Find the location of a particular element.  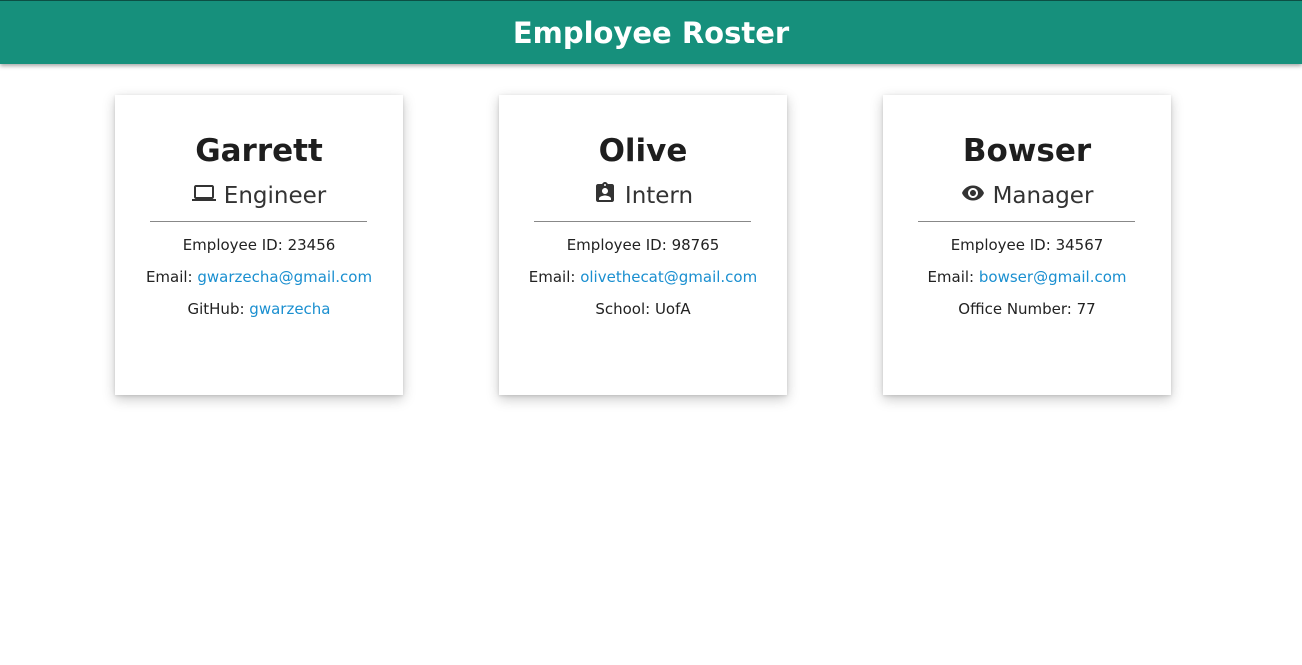

employee-email-link: olivethecat@gmail.com is located at coordinates (668, 277).